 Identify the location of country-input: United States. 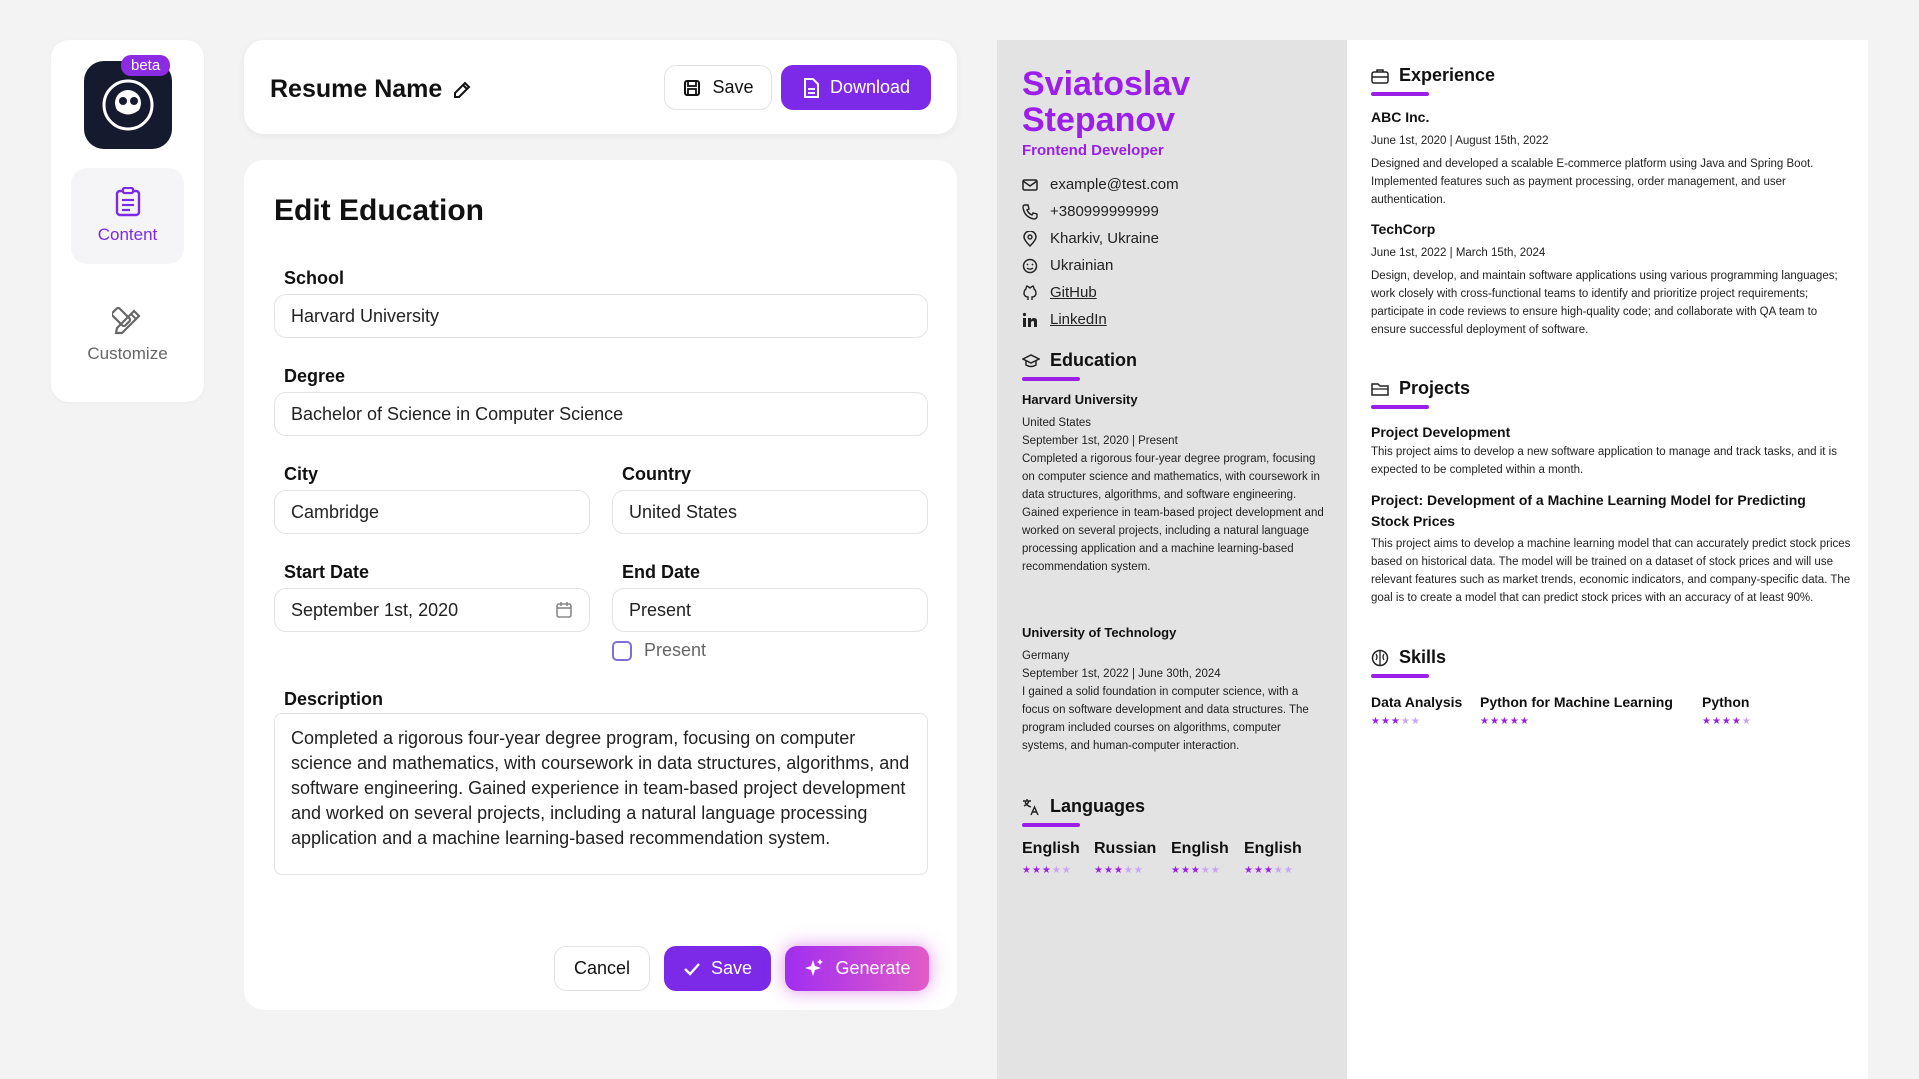
(770, 512).